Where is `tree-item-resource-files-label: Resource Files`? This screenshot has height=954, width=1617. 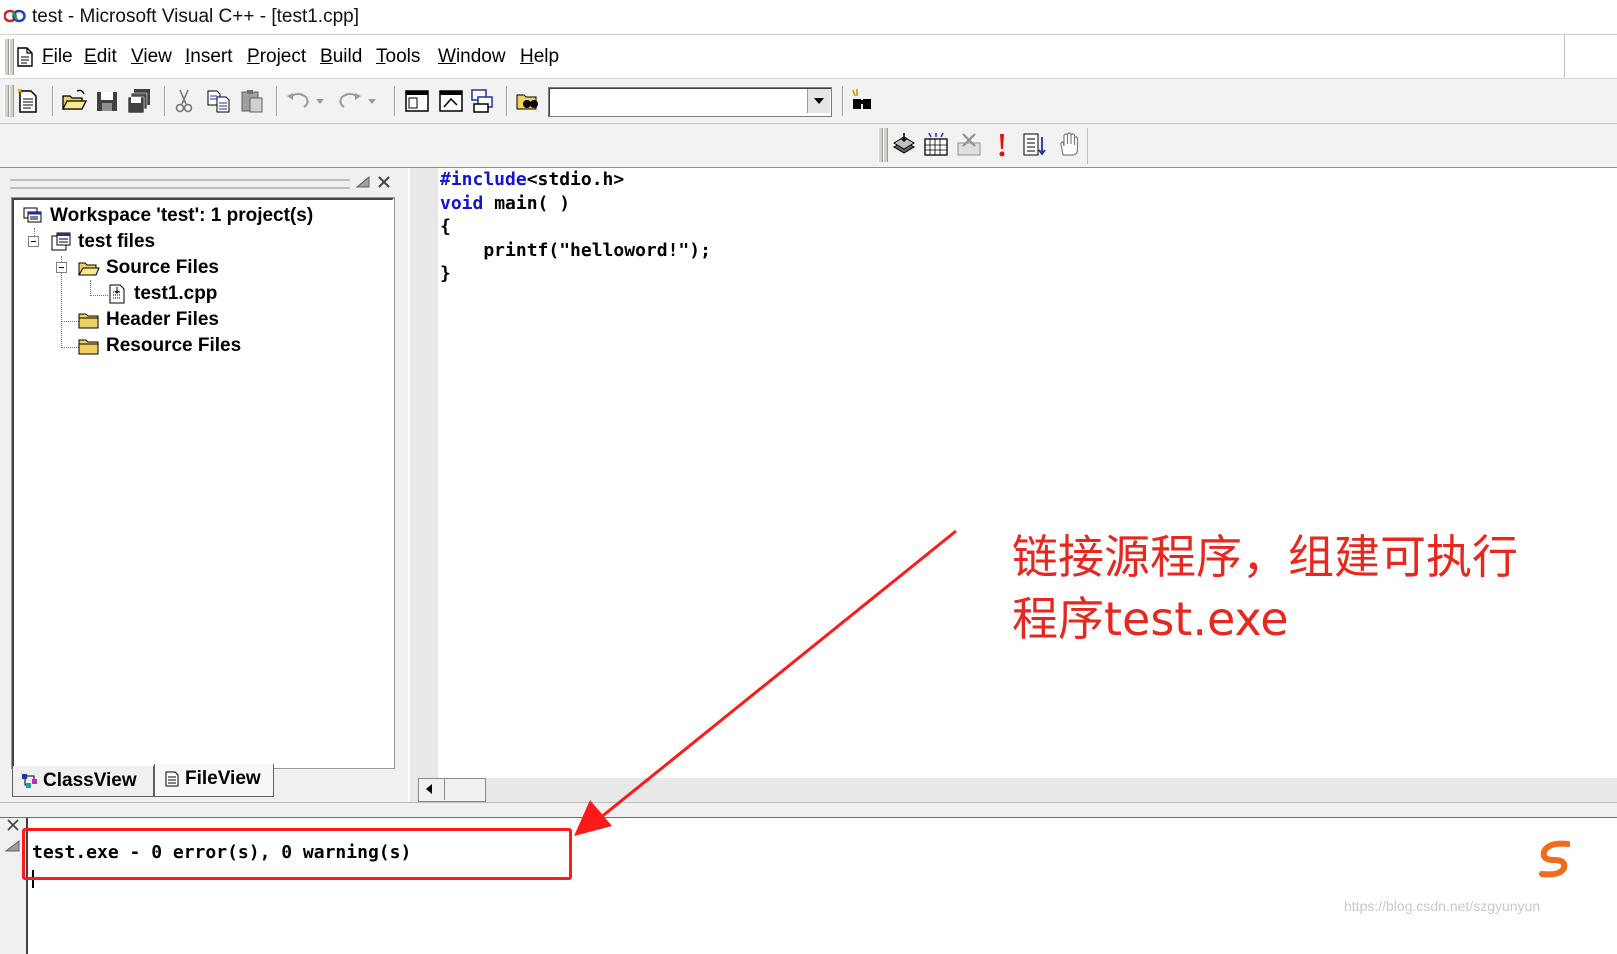 tree-item-resource-files-label: Resource Files is located at coordinates (174, 345).